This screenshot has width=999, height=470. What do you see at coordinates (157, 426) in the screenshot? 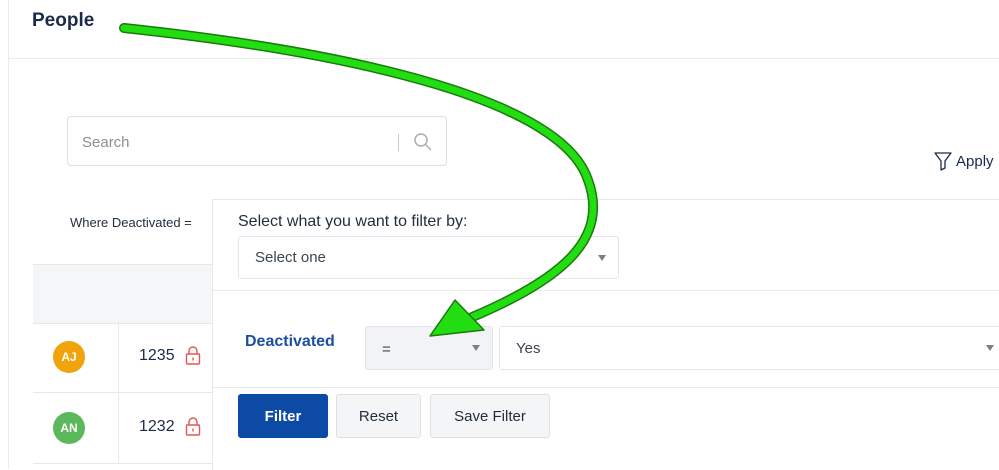
I see `person-id: 1232` at bounding box center [157, 426].